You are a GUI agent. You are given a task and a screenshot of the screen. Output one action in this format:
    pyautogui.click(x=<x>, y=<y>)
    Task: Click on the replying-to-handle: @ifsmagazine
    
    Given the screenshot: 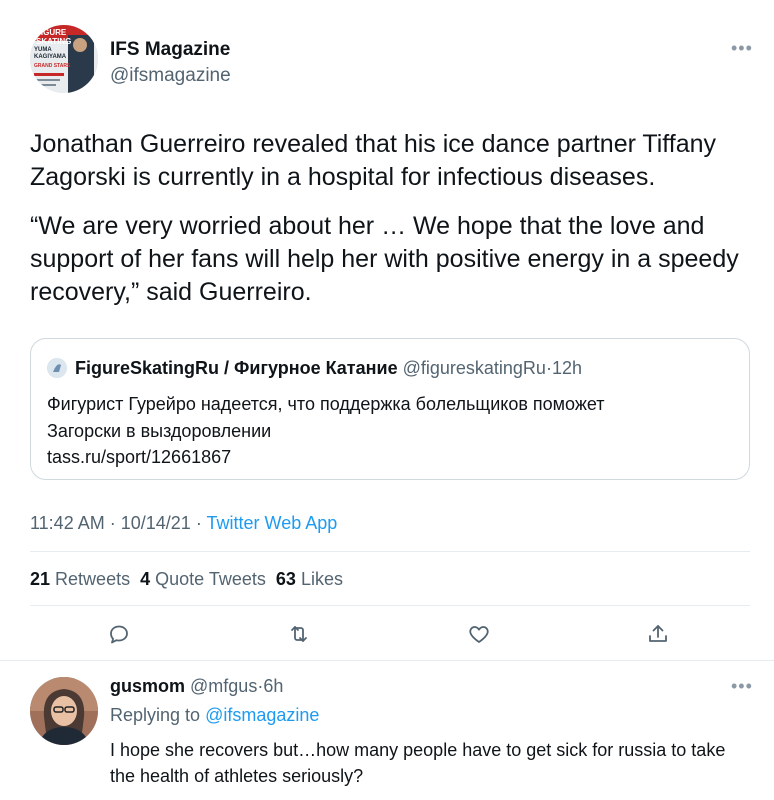 What is the action you would take?
    pyautogui.click(x=262, y=715)
    